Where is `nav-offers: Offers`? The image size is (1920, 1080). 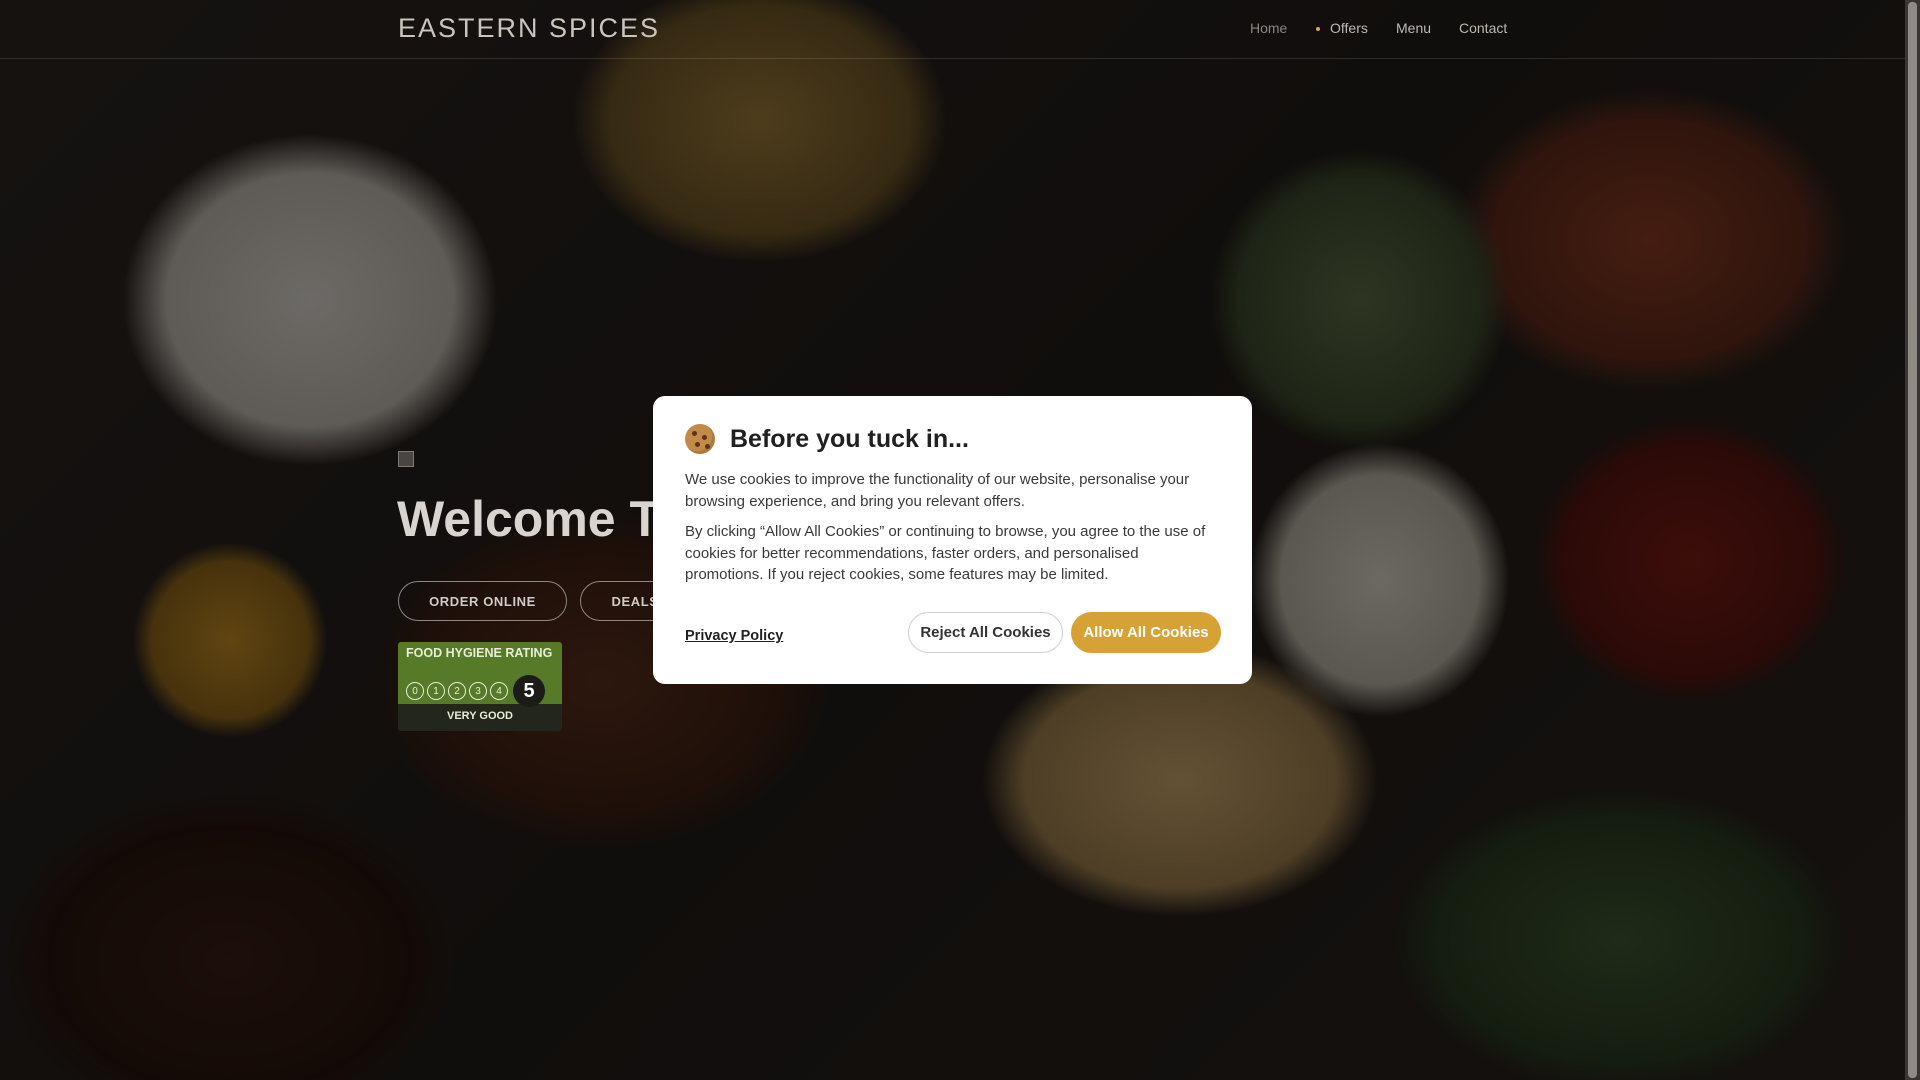 nav-offers: Offers is located at coordinates (1342, 28).